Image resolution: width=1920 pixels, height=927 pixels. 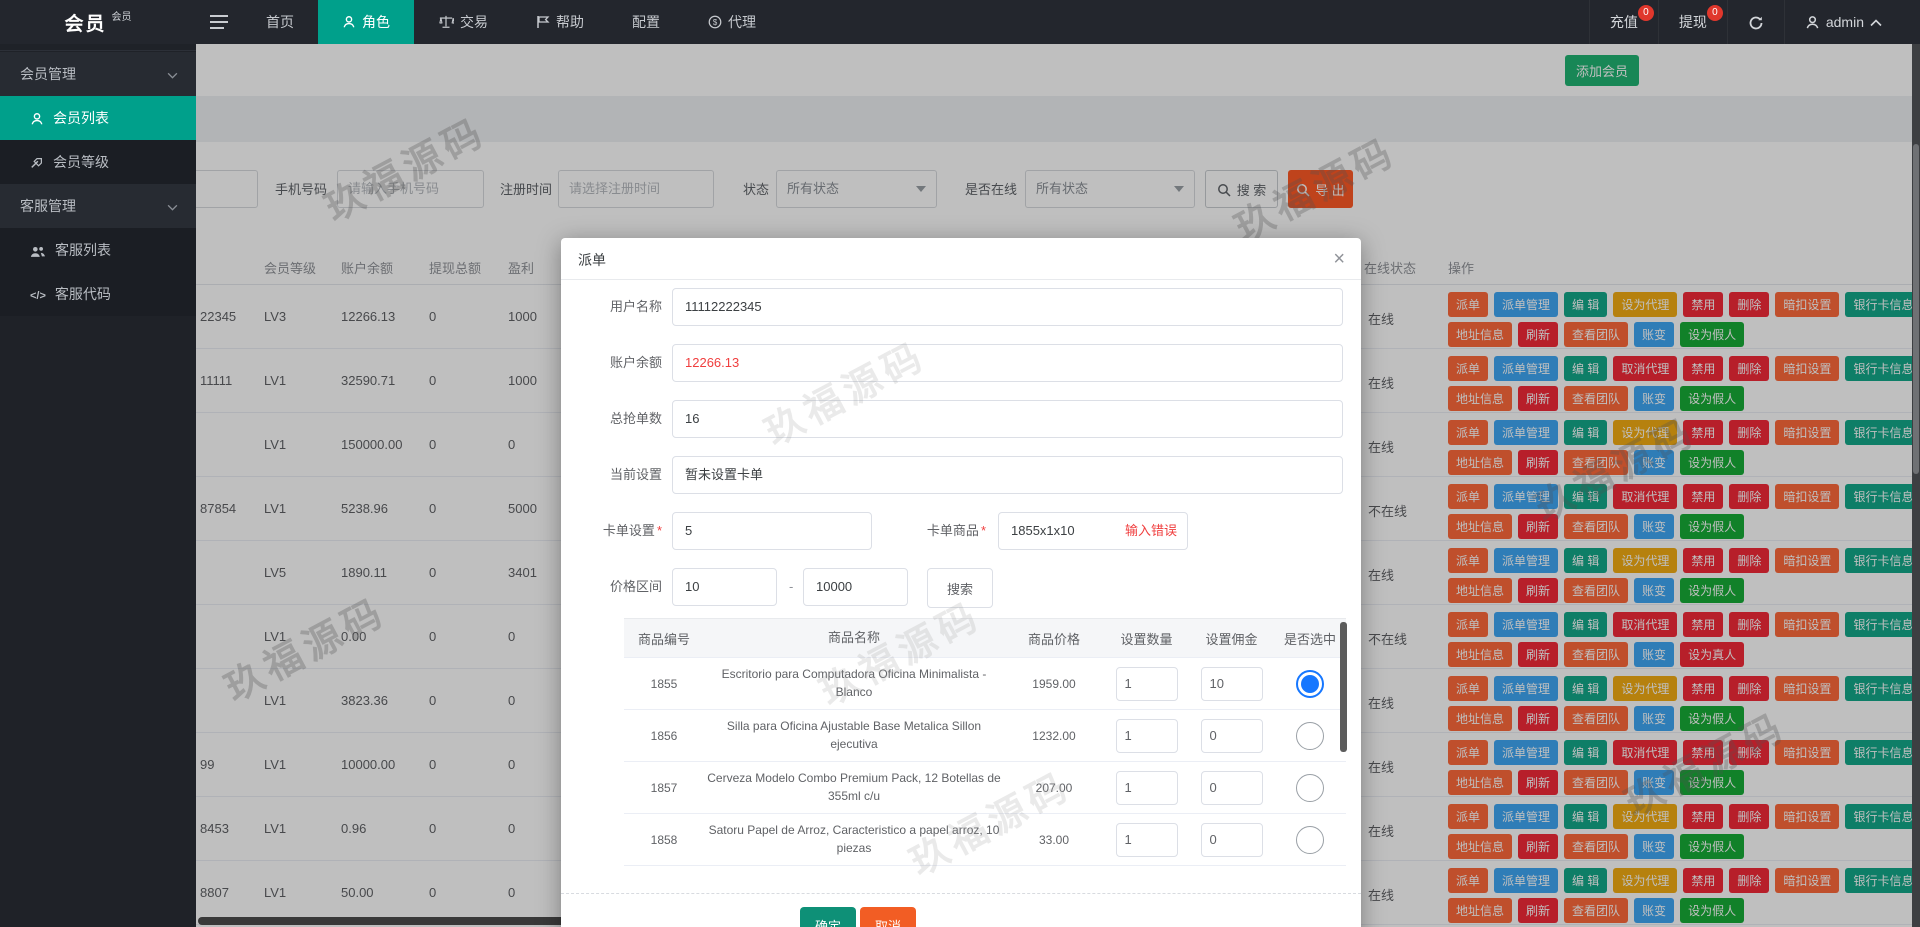 What do you see at coordinates (280, 22) in the screenshot?
I see `nav-item-1: 首页` at bounding box center [280, 22].